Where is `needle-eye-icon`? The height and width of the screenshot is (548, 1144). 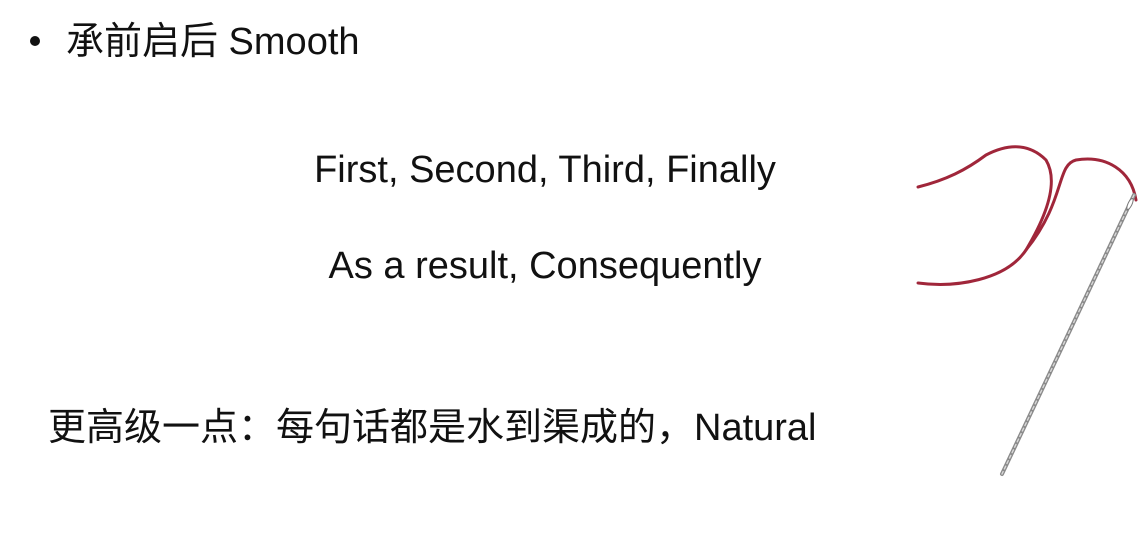
needle-eye-icon is located at coordinates (1130, 204).